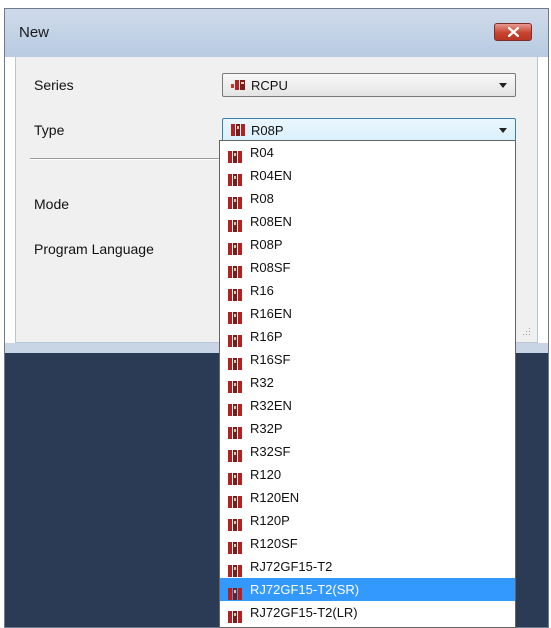 The width and height of the screenshot is (551, 628). Describe the element at coordinates (367, 198) in the screenshot. I see `dropdown-item: R08` at that location.